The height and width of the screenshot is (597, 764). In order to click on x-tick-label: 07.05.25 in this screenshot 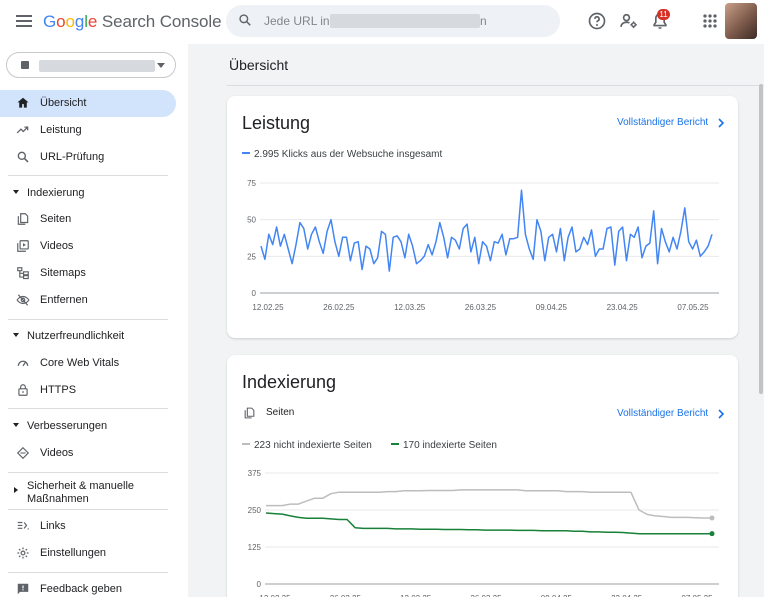, I will do `click(693, 307)`.